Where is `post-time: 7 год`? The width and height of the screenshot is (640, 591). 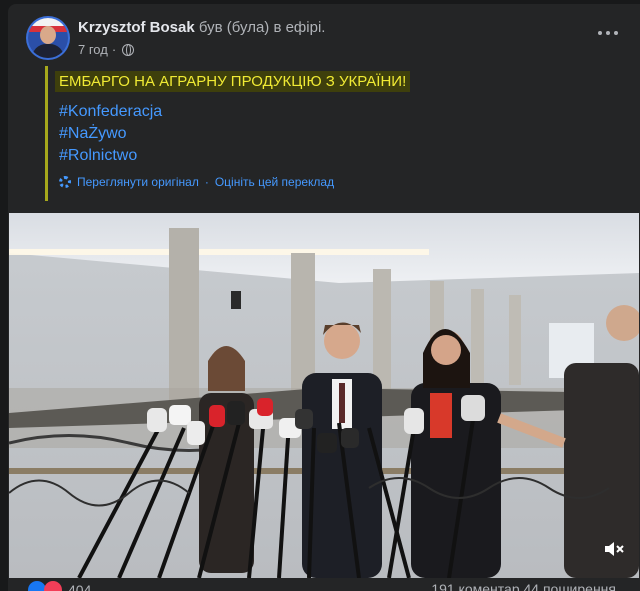 post-time: 7 год is located at coordinates (93, 49).